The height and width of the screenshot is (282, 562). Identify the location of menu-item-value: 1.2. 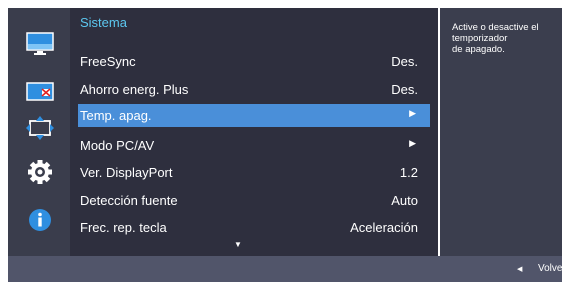
(408, 172).